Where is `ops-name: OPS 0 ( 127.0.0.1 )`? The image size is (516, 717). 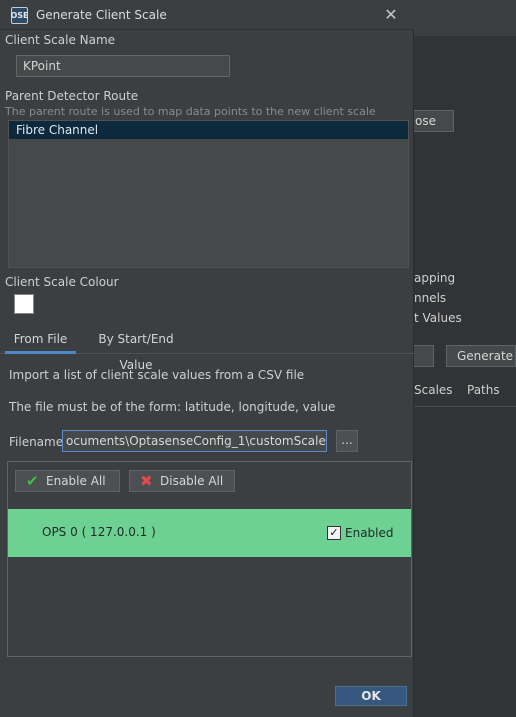 ops-name: OPS 0 ( 127.0.0.1 ) is located at coordinates (99, 532).